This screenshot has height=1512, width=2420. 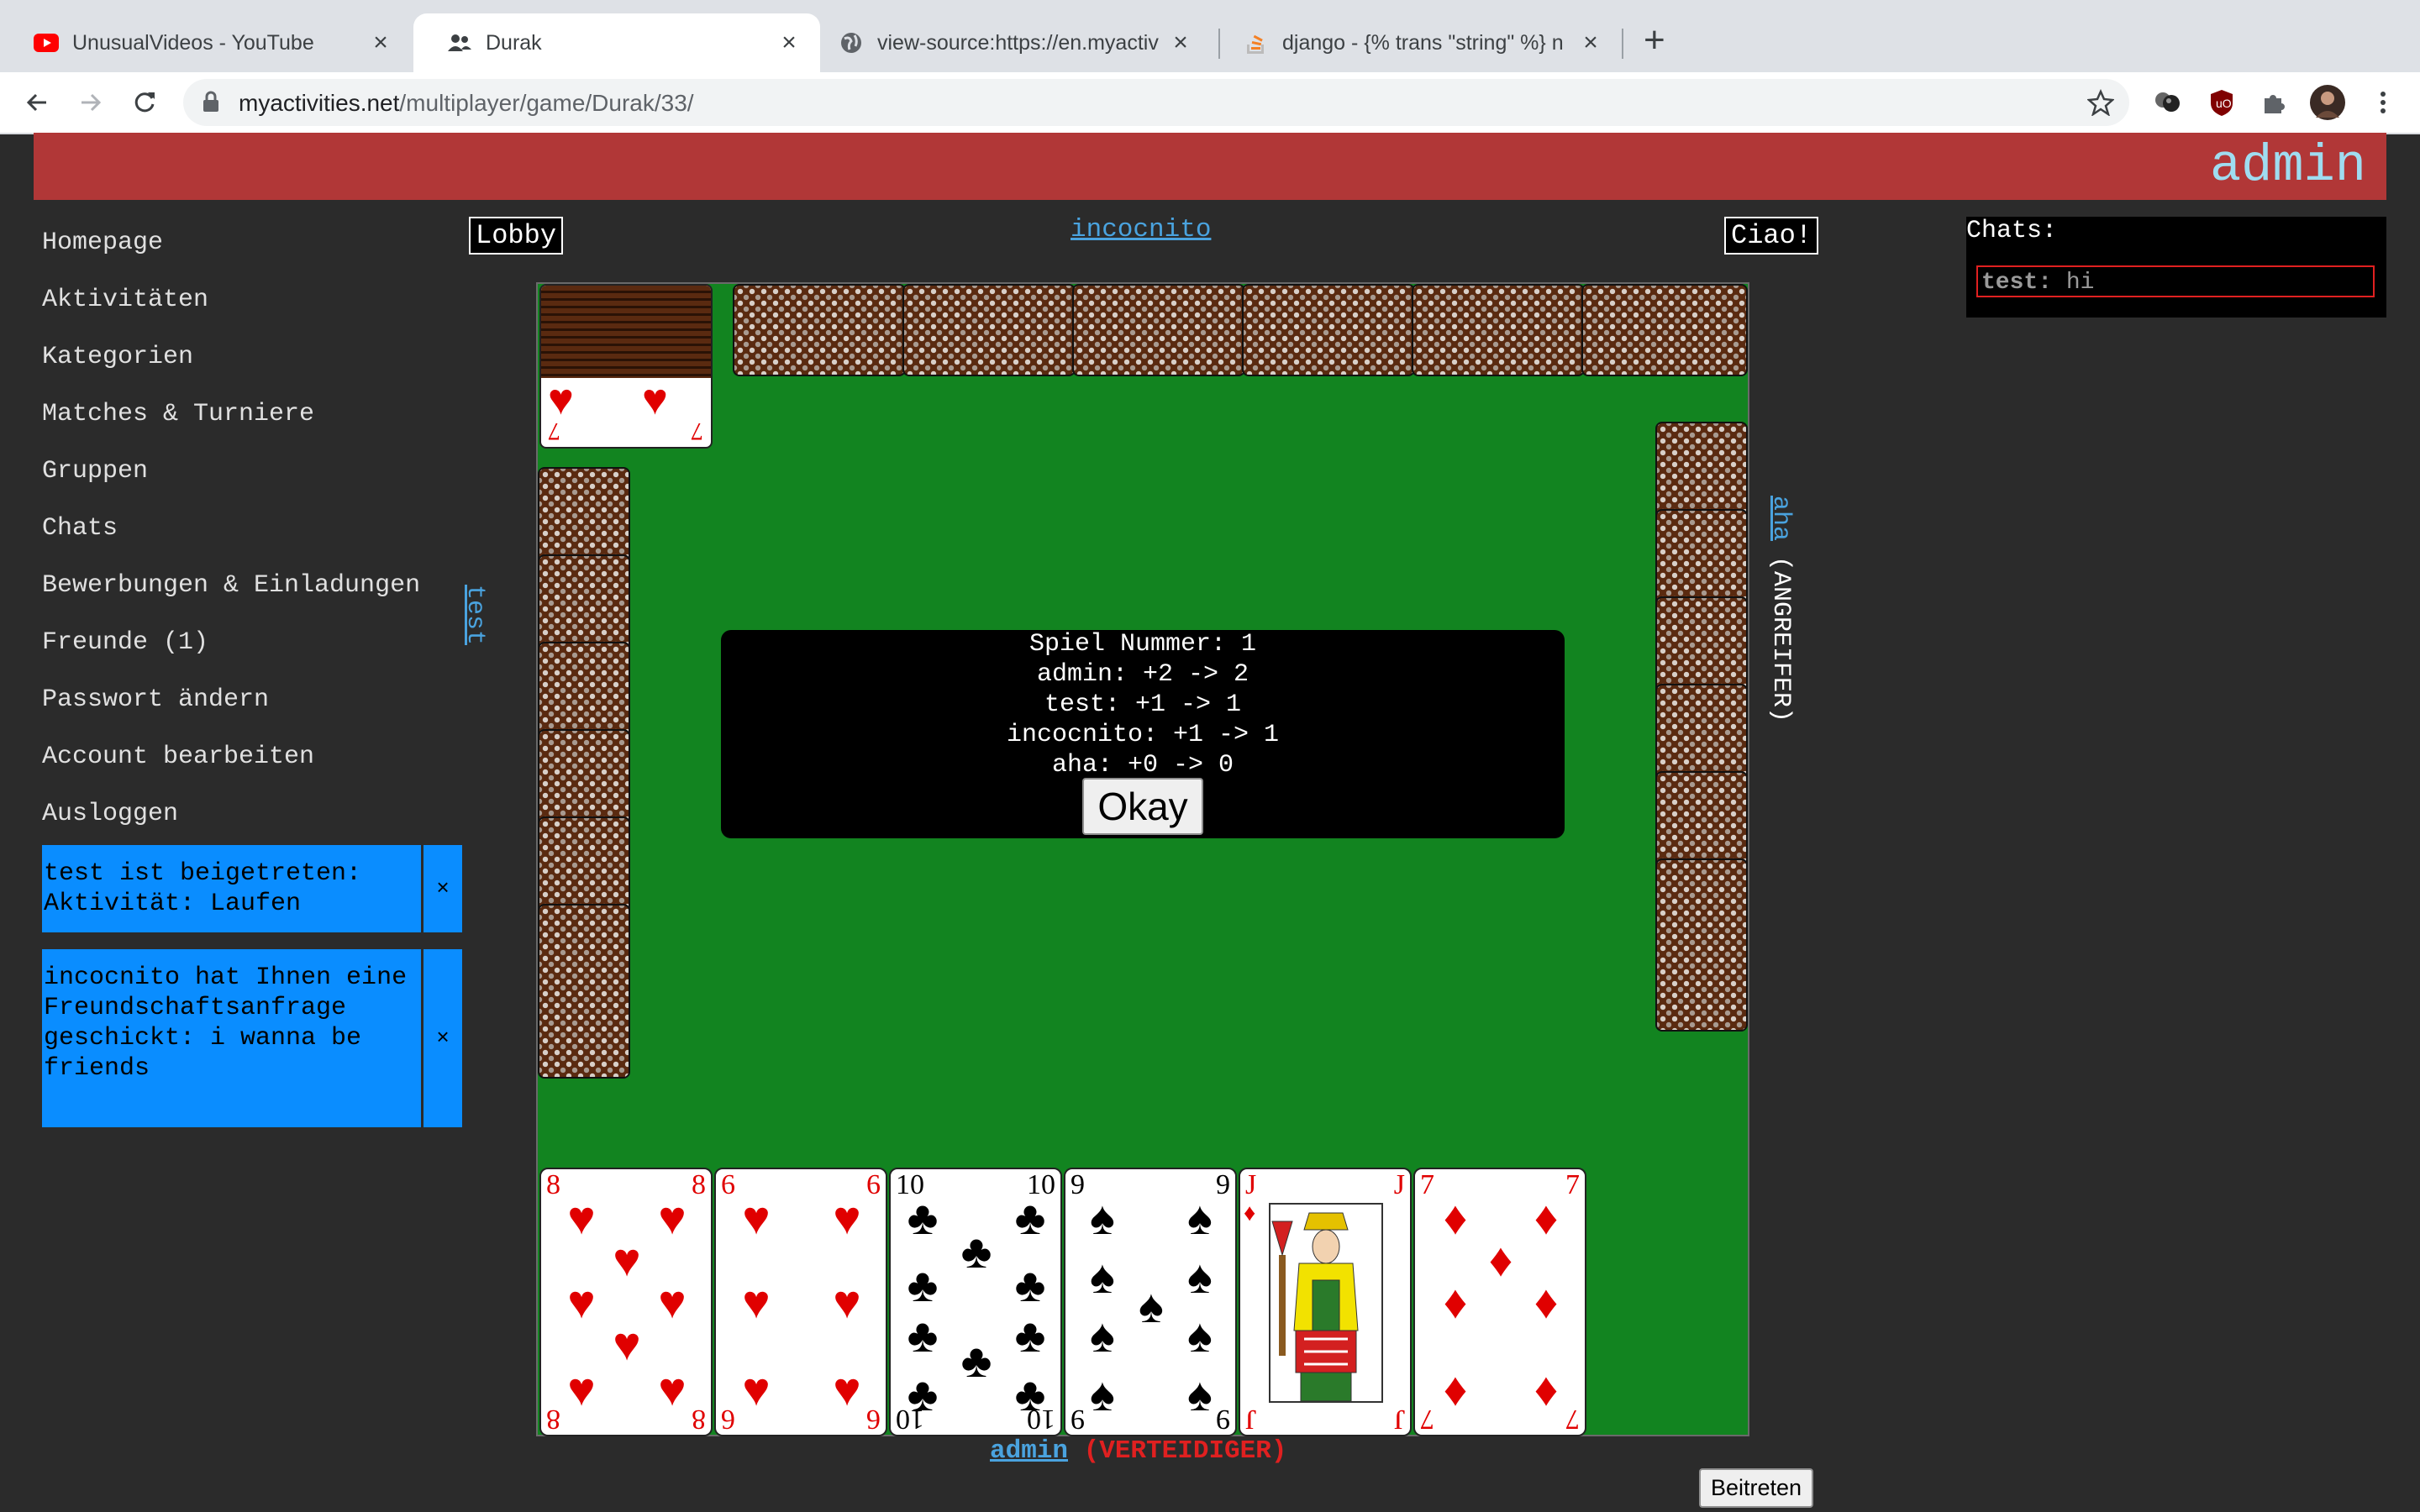 I want to click on extensions-puzzle-icon, so click(x=2274, y=102).